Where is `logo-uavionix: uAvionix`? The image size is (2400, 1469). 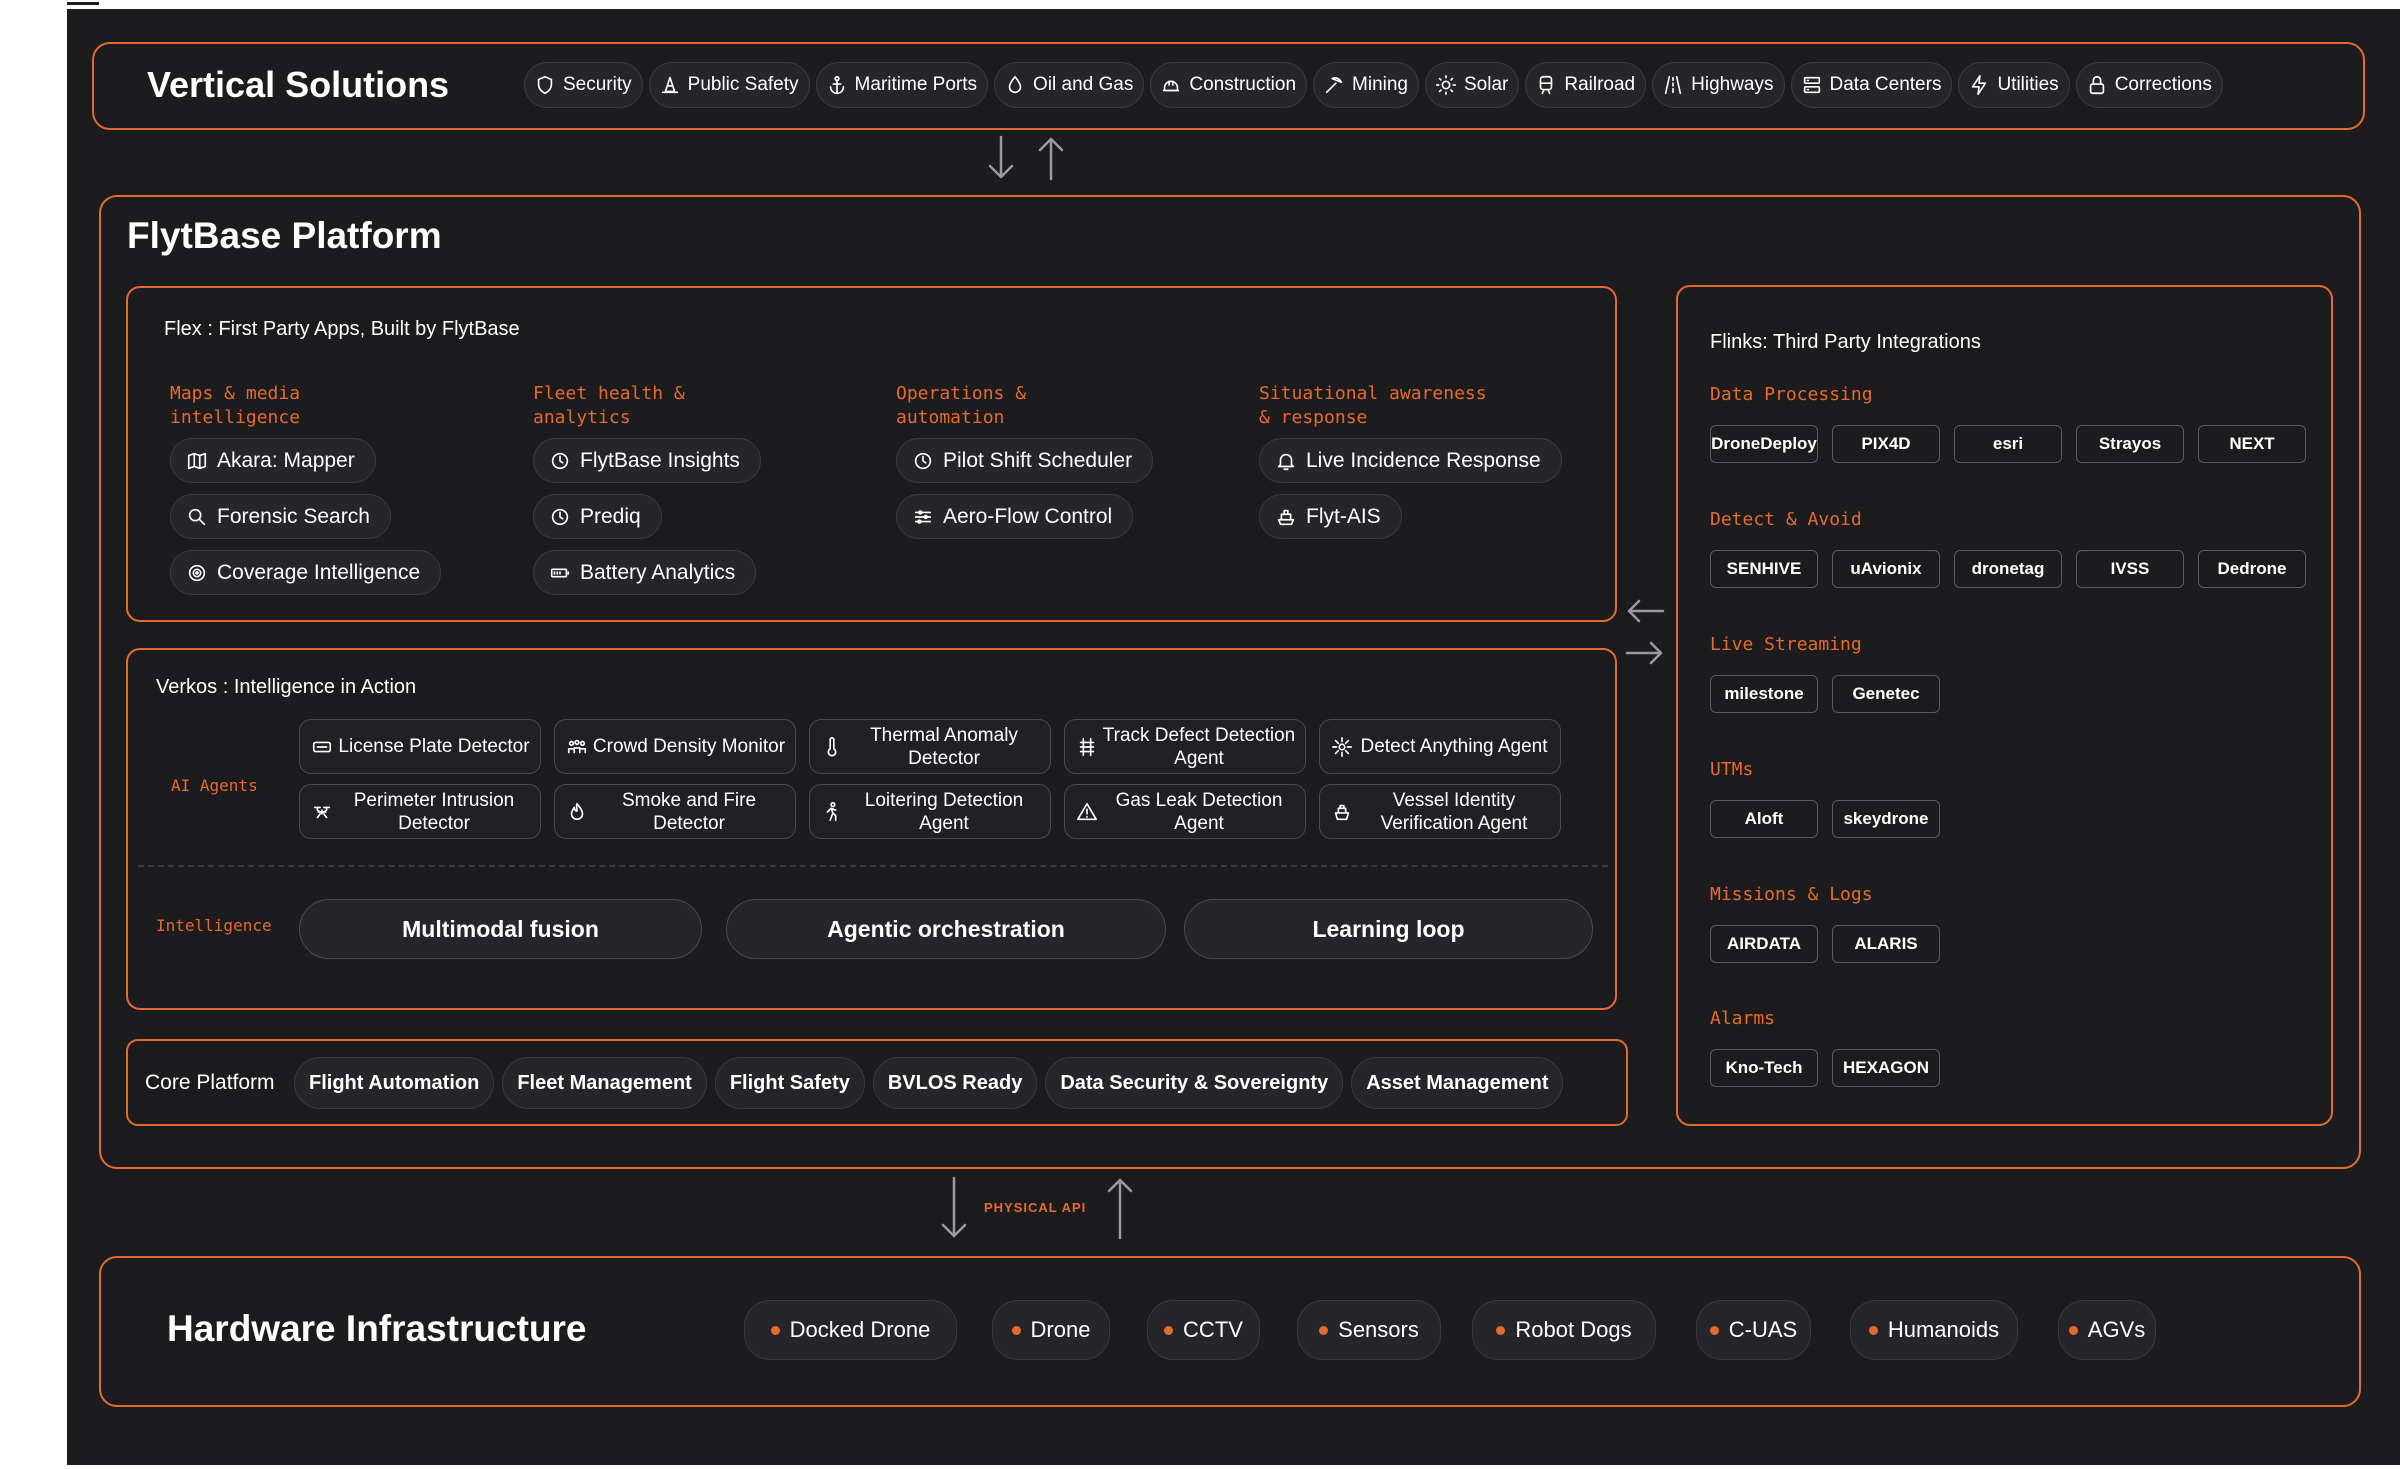 logo-uavionix: uAvionix is located at coordinates (1886, 569).